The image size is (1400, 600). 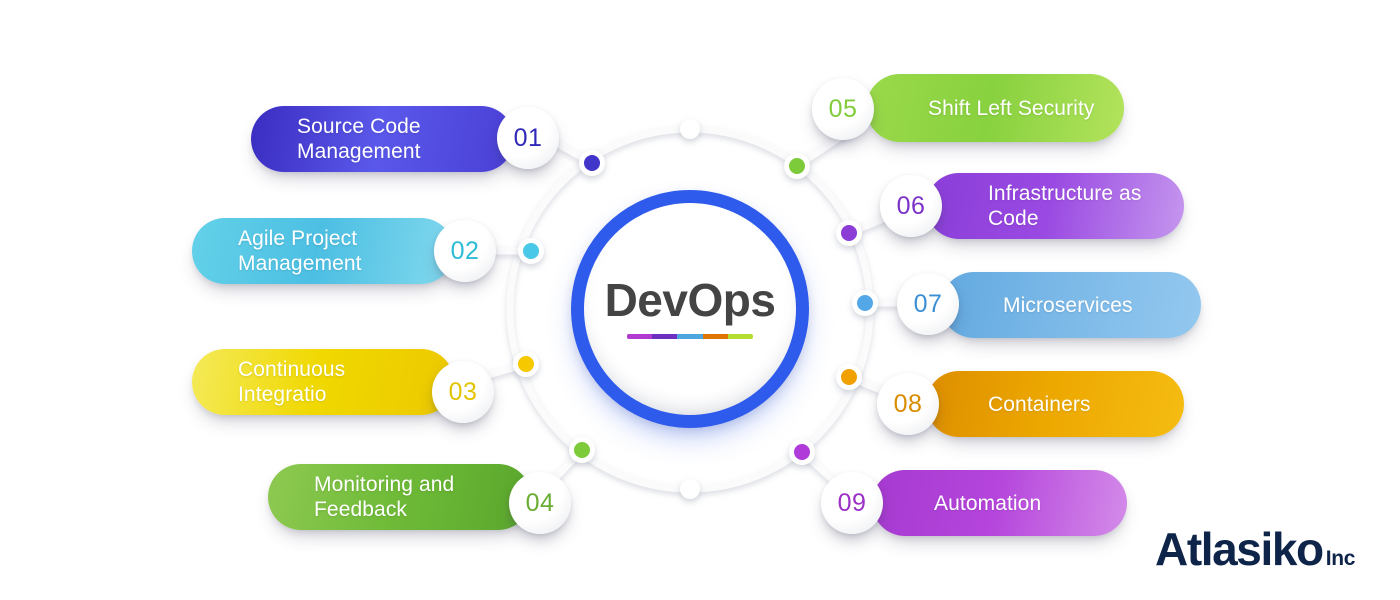 I want to click on node-number-label-01: 01, so click(x=528, y=137).